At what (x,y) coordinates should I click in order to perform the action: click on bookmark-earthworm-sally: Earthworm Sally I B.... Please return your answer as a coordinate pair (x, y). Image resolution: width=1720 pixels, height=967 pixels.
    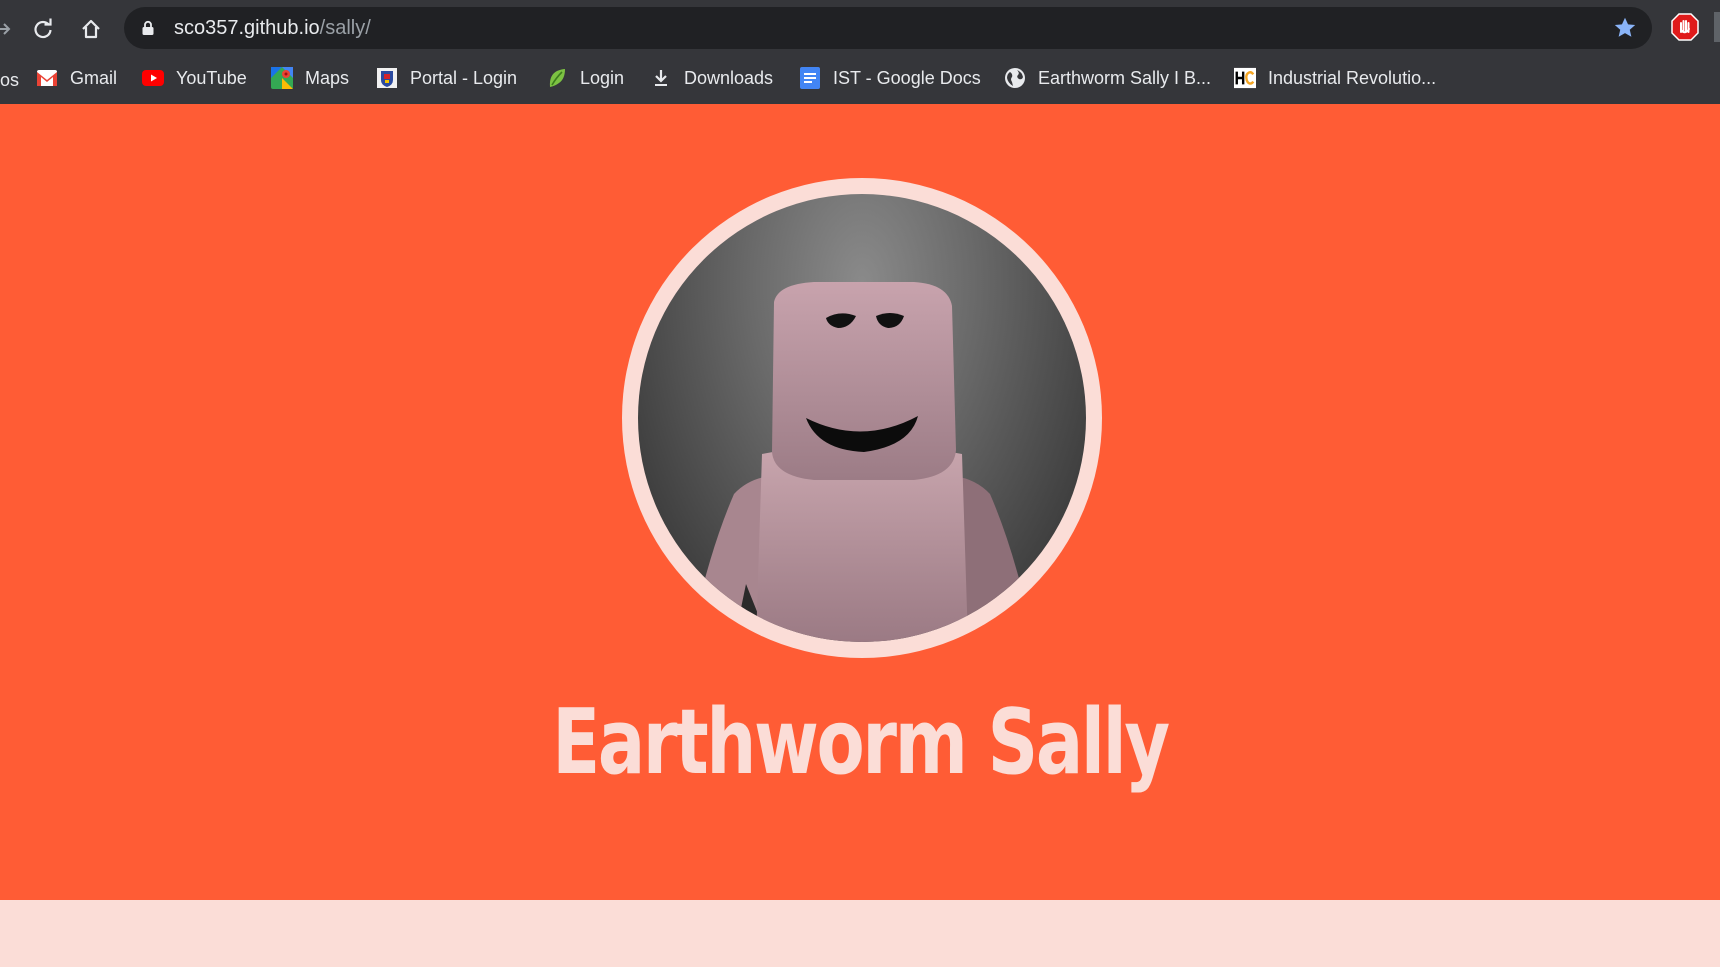
    Looking at the image, I should click on (1107, 78).